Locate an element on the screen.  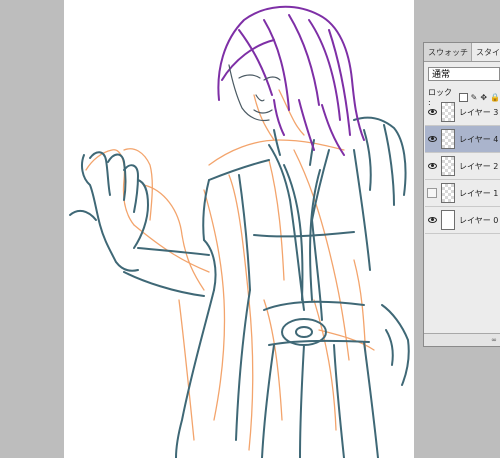
hair-lineart is located at coordinates (291, 80).